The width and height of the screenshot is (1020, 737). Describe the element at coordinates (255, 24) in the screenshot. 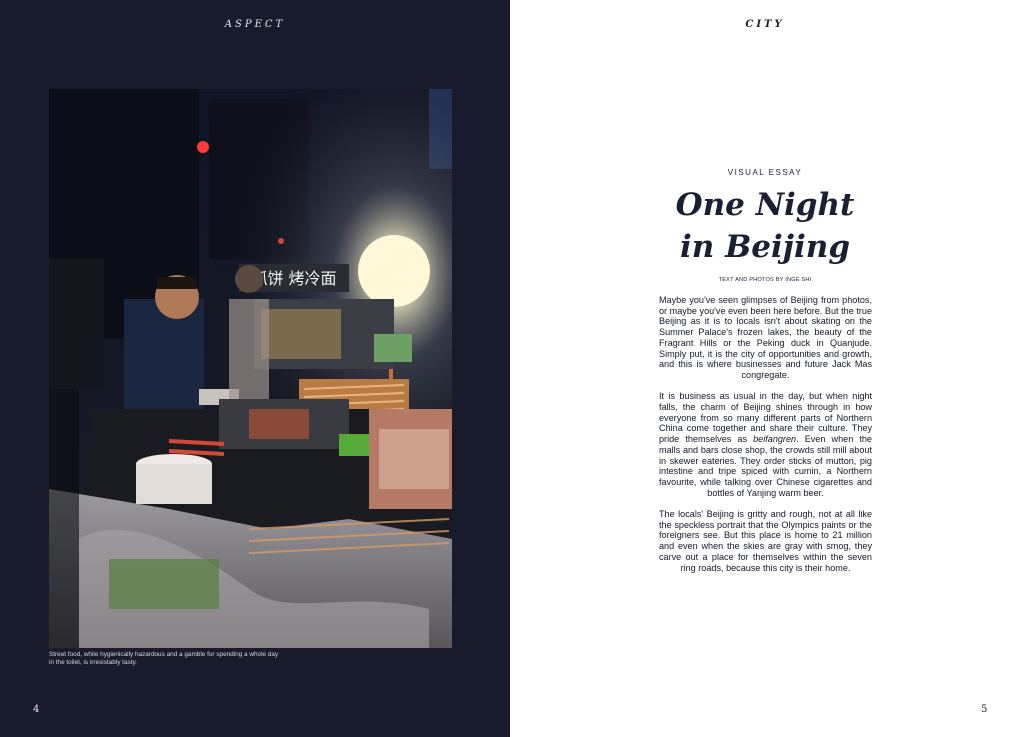

I see `running-head-left: ASPECT` at that location.